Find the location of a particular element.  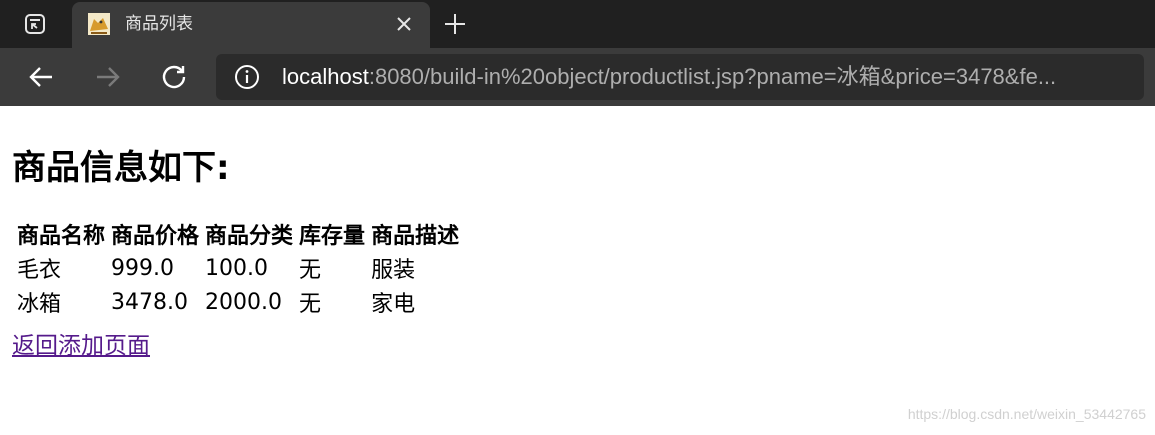

table-cell: 毛衣 is located at coordinates (39, 270).